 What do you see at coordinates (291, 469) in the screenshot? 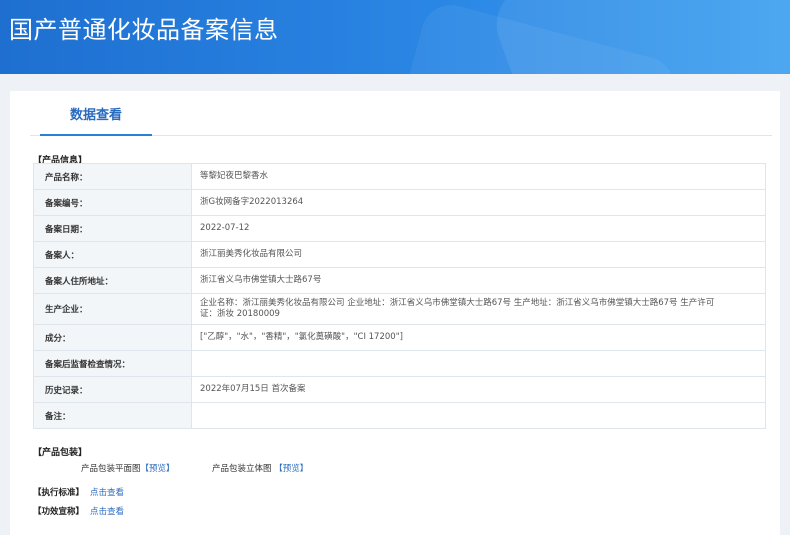
I see `packaging-3d-preview-link: 【预览】` at bounding box center [291, 469].